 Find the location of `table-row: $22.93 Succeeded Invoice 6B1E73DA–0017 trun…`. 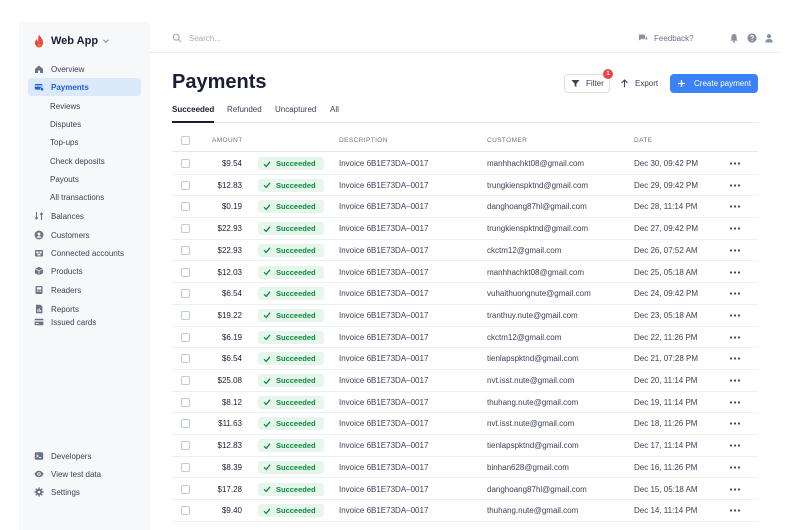

table-row: $22.93 Succeeded Invoice 6B1E73DA–0017 trun… is located at coordinates (465, 229).